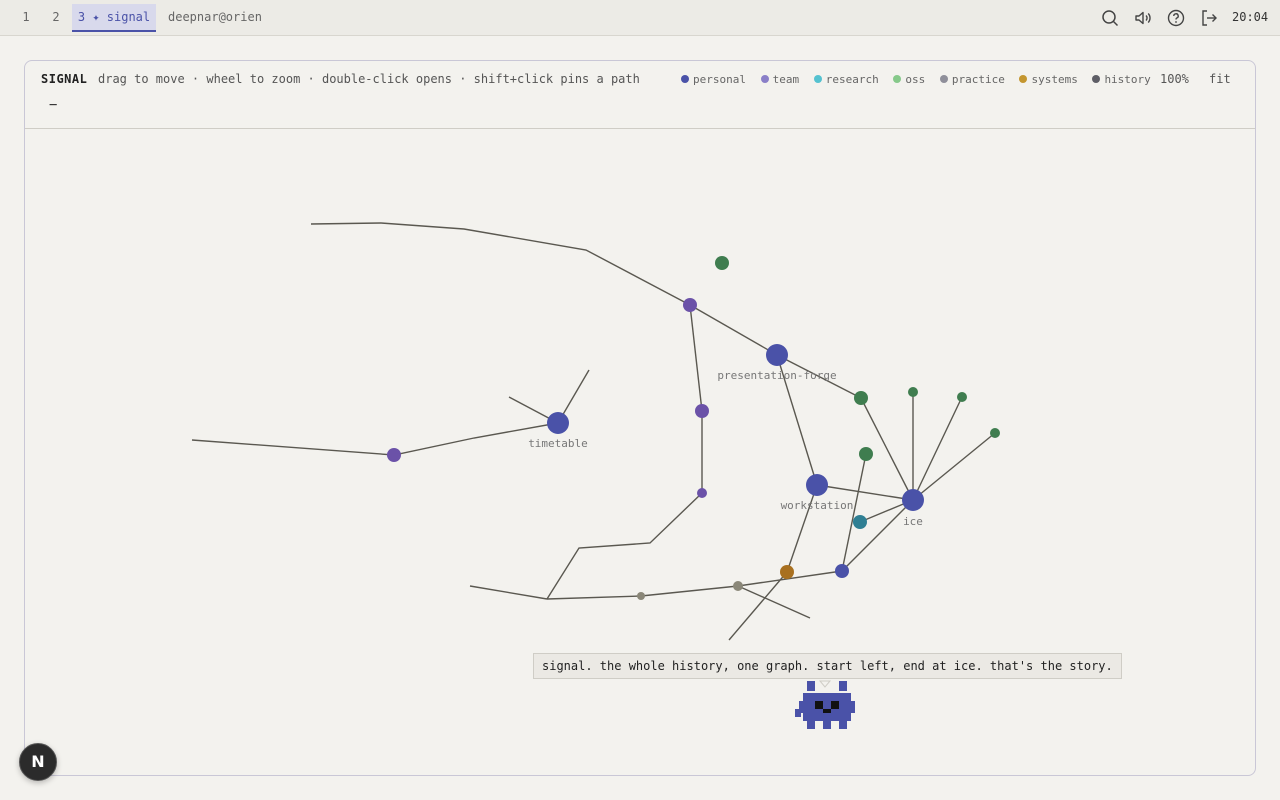 This screenshot has width=1280, height=800. What do you see at coordinates (114, 18) in the screenshot?
I see `workspace-3-signal: 3 ✦ signal` at bounding box center [114, 18].